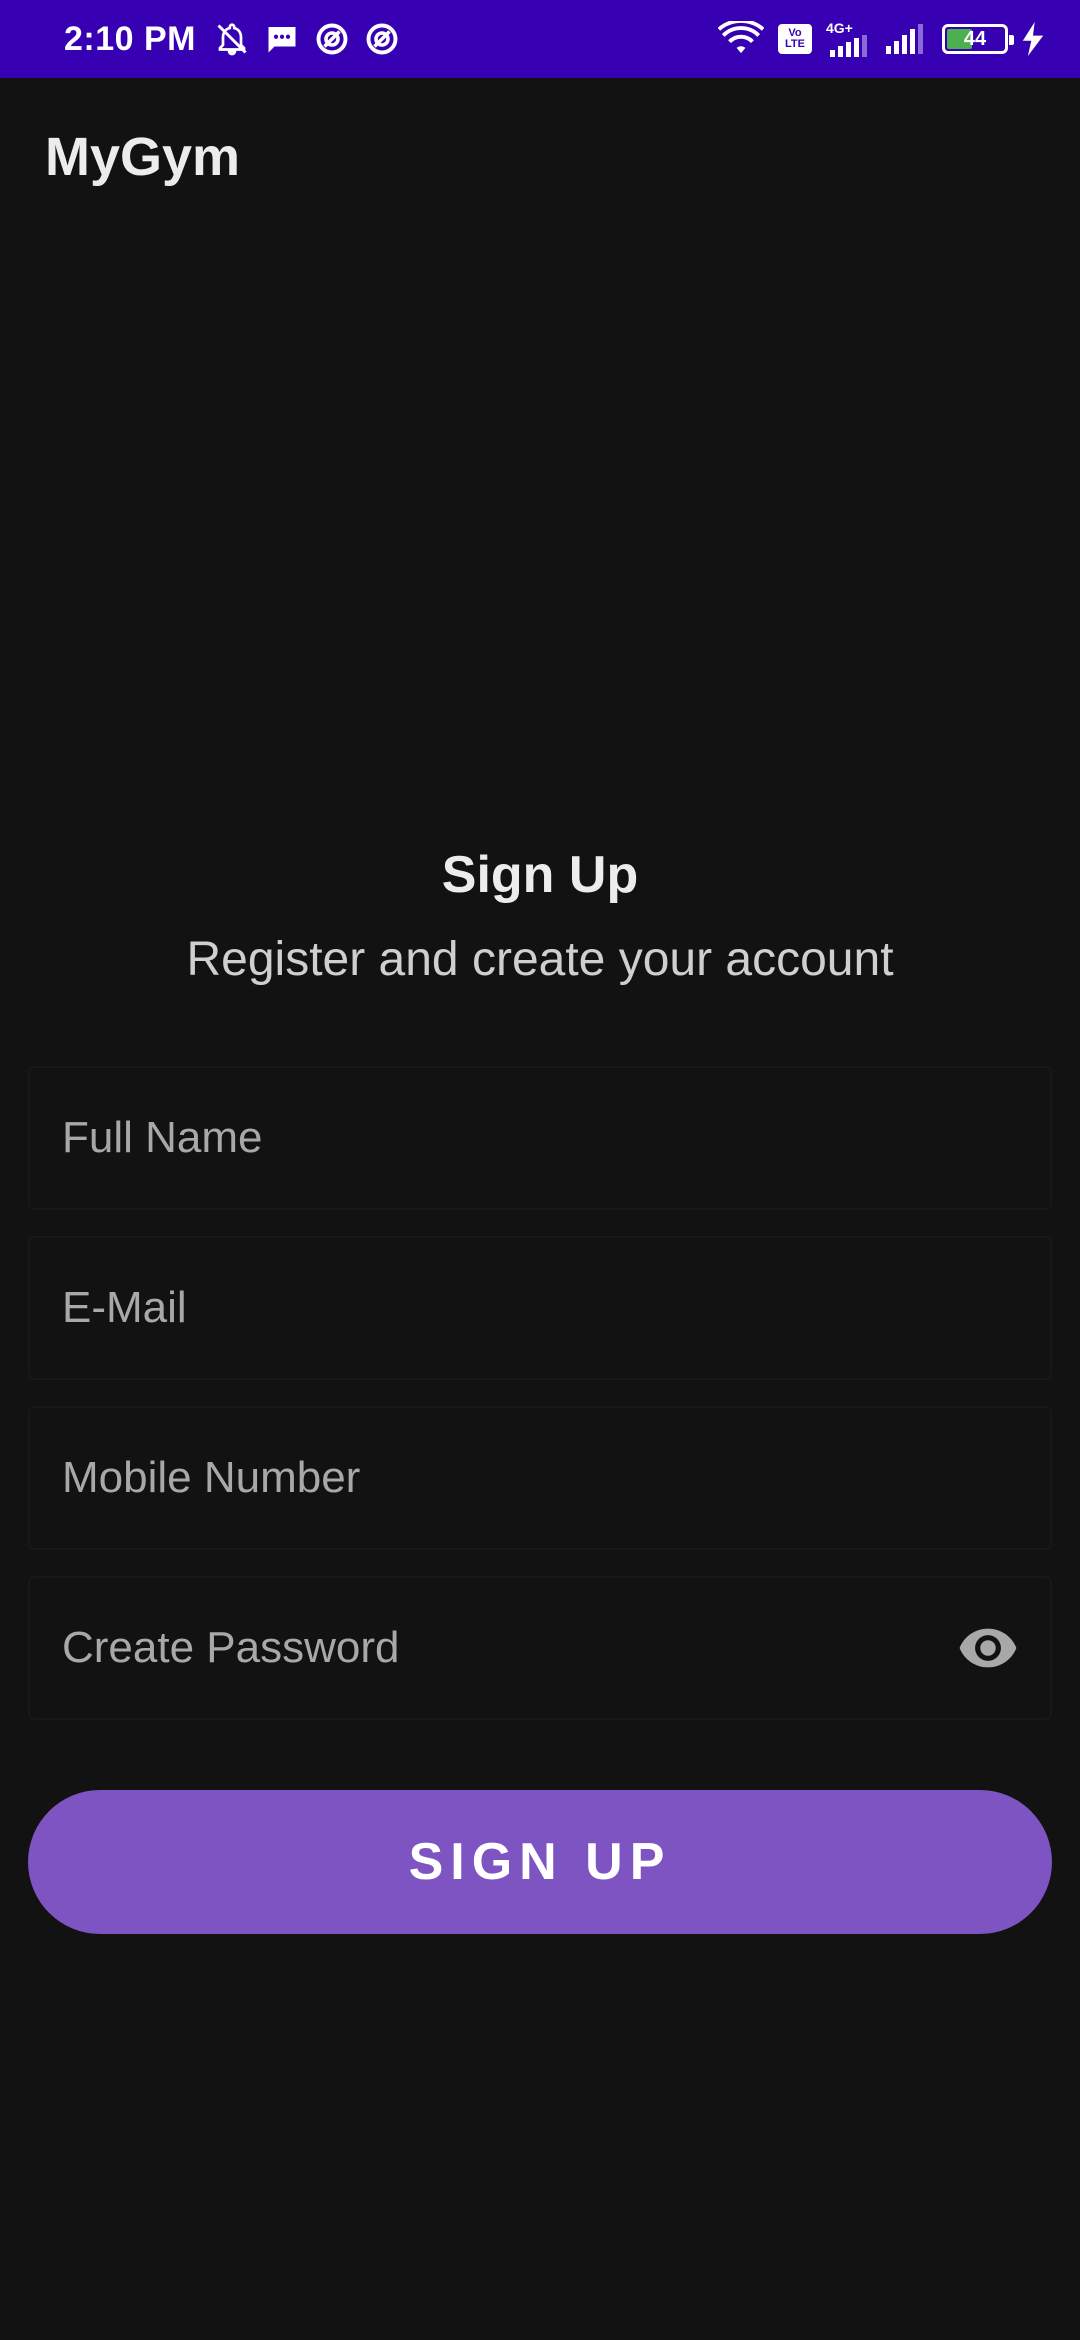 This screenshot has height=2340, width=1080. What do you see at coordinates (795, 39) in the screenshot?
I see `volte-icon: Vo LTE` at bounding box center [795, 39].